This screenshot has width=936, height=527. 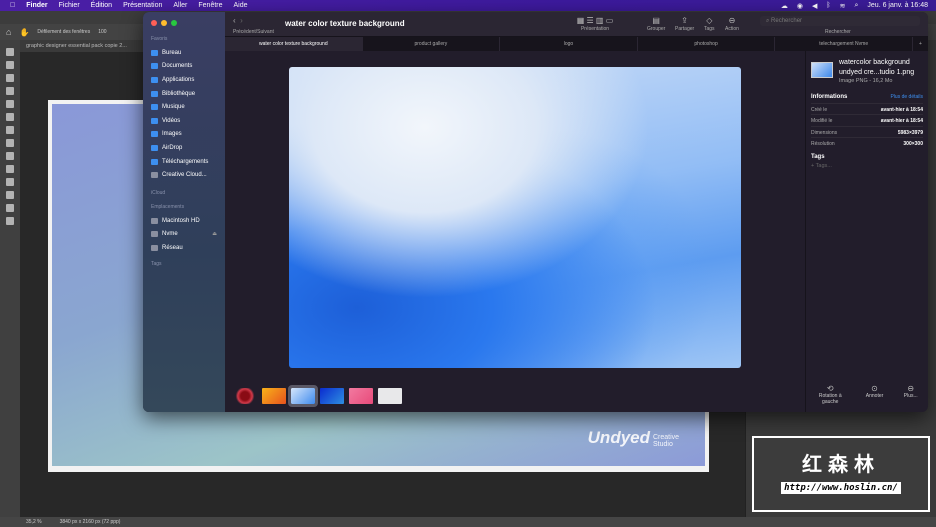 What do you see at coordinates (188, 162) in the screenshot?
I see `sidebar-item: Téléchargements` at bounding box center [188, 162].